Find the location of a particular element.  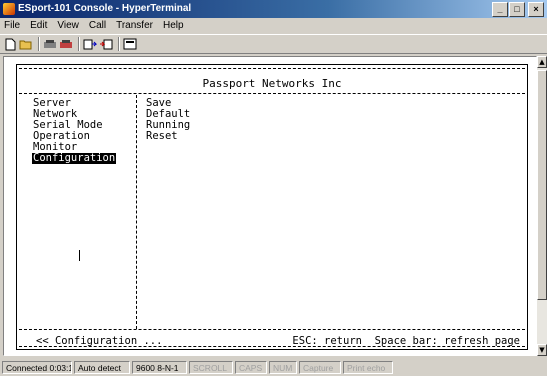

maximize-button: □ is located at coordinates (517, 9).